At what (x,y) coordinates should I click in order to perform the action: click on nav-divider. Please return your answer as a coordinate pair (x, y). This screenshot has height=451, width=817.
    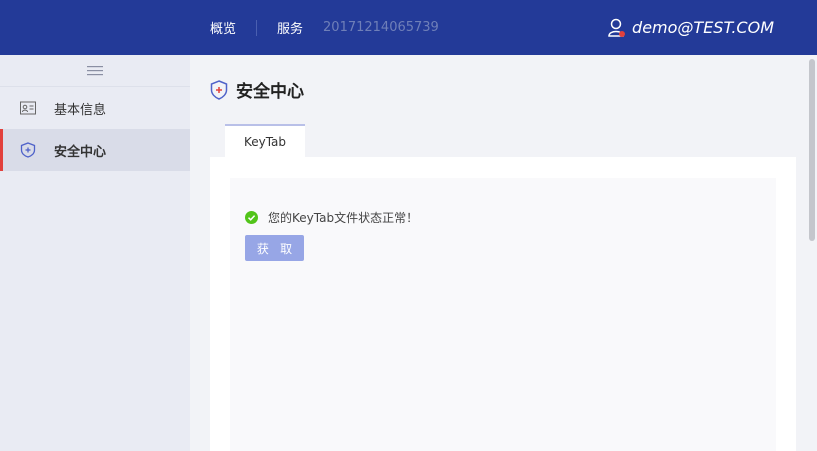
    Looking at the image, I should click on (257, 27).